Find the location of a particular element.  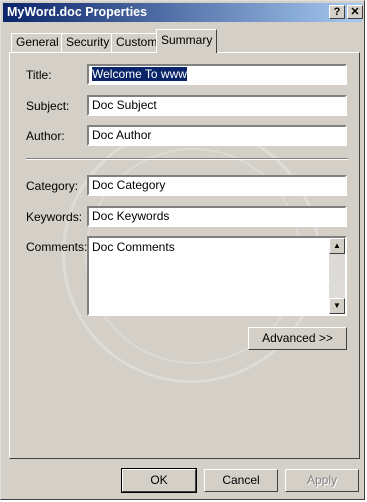

scroll-up-icon: ▲ is located at coordinates (337, 246).